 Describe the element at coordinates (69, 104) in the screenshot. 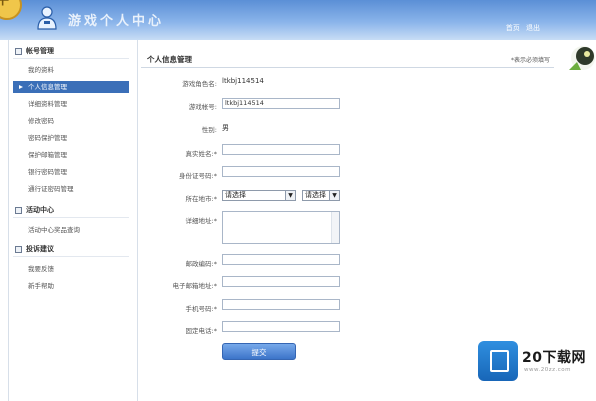

I see `sidebar-item-detailed-info: 详细资料管理` at that location.